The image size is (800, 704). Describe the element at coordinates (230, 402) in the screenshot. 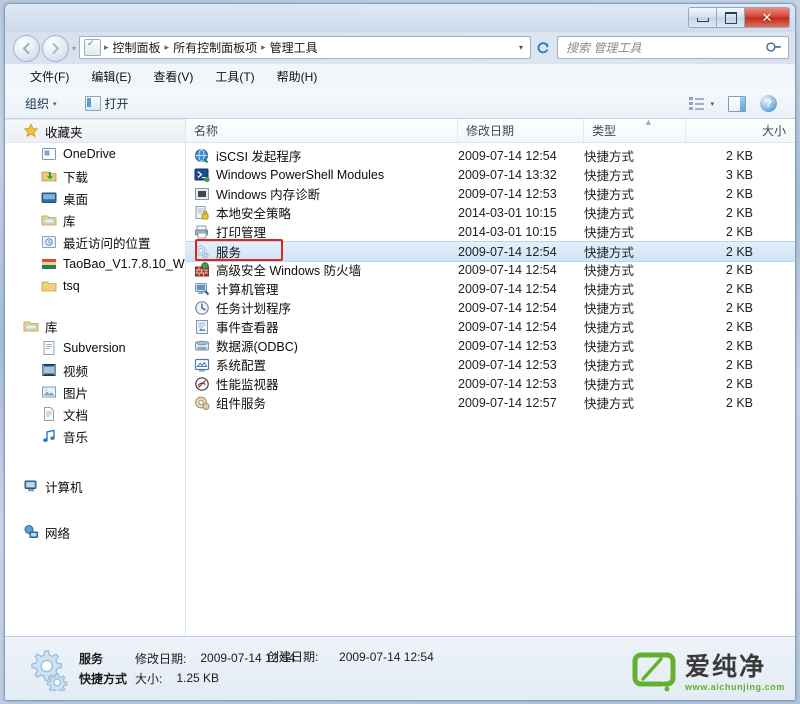

I see `file-name-cell: 组件服务` at that location.